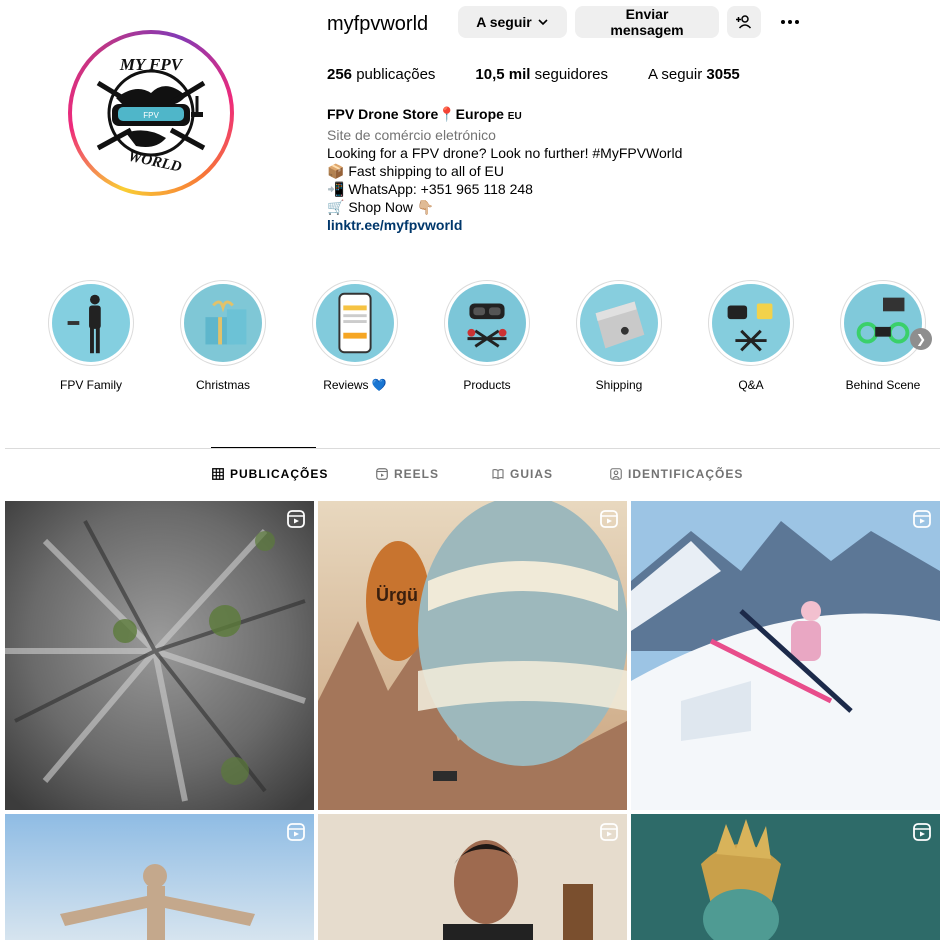 The width and height of the screenshot is (945, 940). What do you see at coordinates (411, 135) in the screenshot?
I see `profile-category: Site de comércio eletrónico` at bounding box center [411, 135].